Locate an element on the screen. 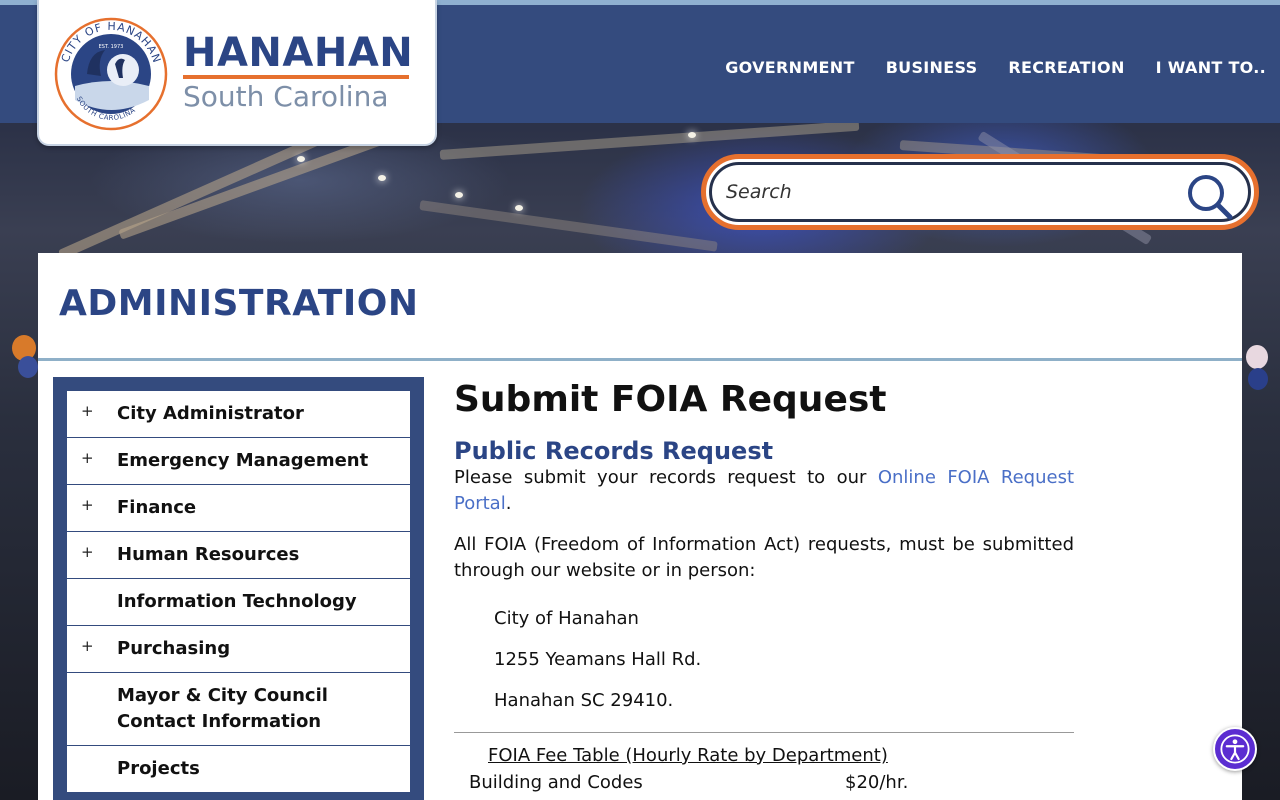  sidebar-item-emergency-management: + Emergency Management is located at coordinates (238, 461).